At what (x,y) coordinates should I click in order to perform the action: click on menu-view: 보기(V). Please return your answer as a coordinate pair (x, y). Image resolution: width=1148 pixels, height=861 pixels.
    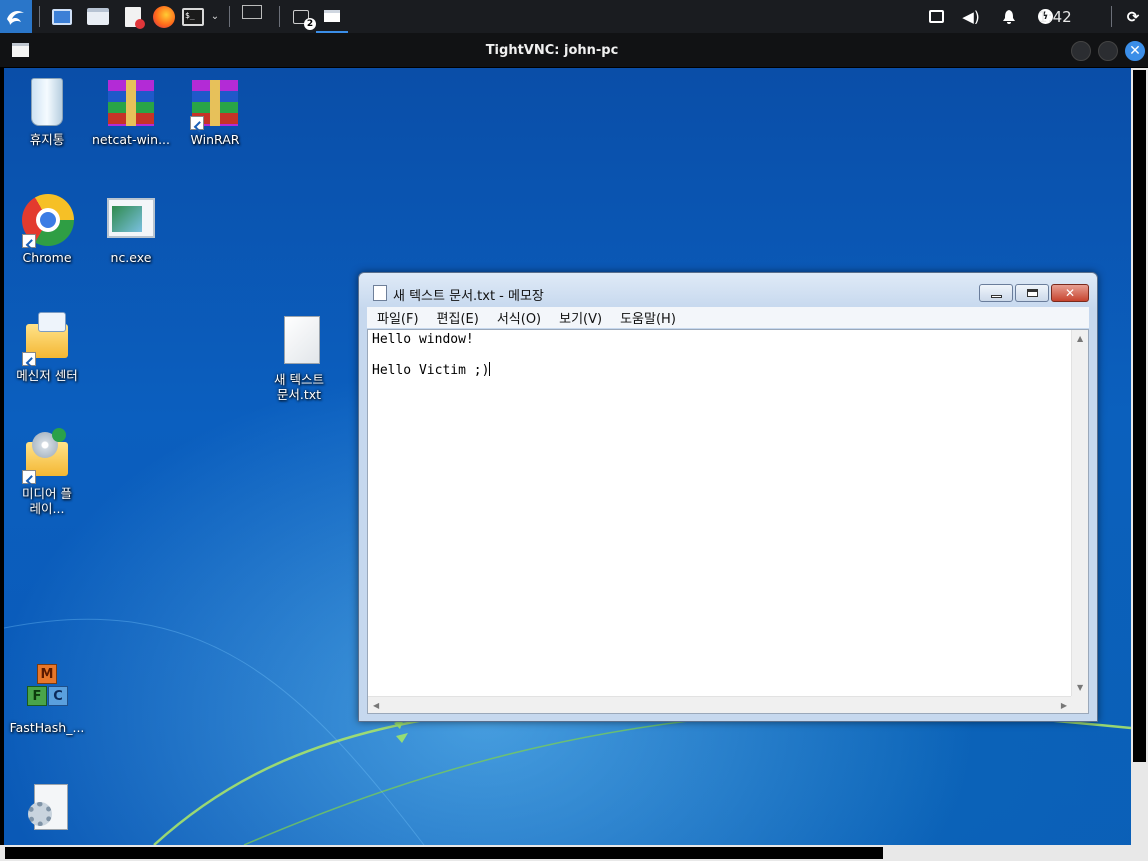
    Looking at the image, I should click on (580, 317).